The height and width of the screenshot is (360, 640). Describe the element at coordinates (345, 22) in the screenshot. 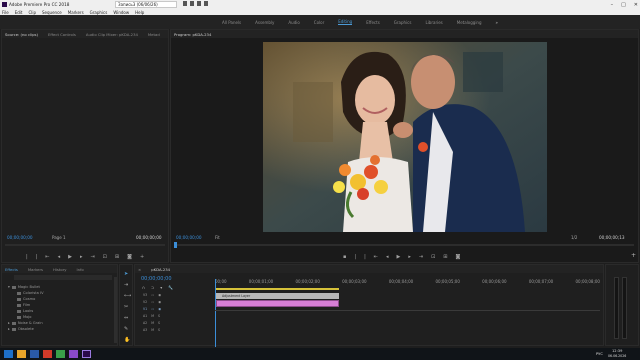

I see `workspace-editing: Editing` at that location.